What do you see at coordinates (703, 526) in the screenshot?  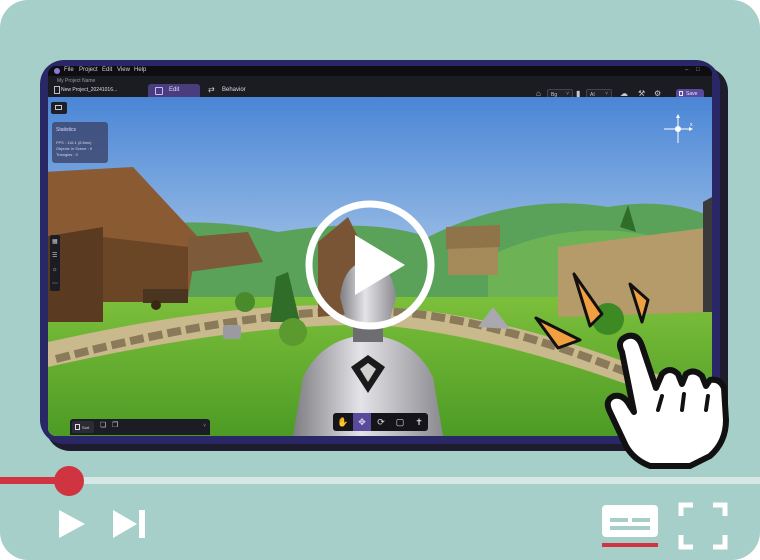 I see `fullscreen-icon` at bounding box center [703, 526].